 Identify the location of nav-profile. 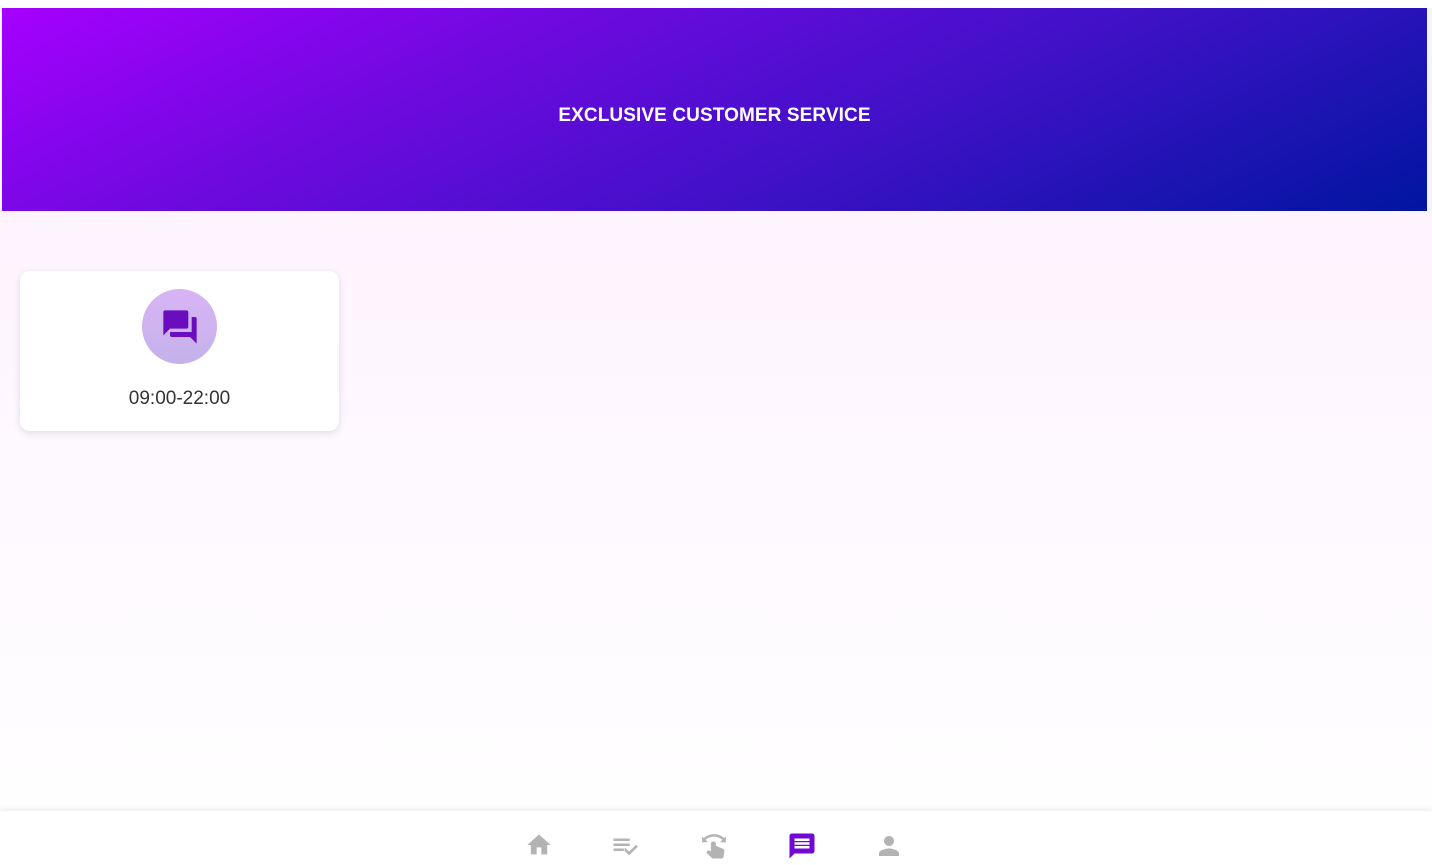
(889, 848).